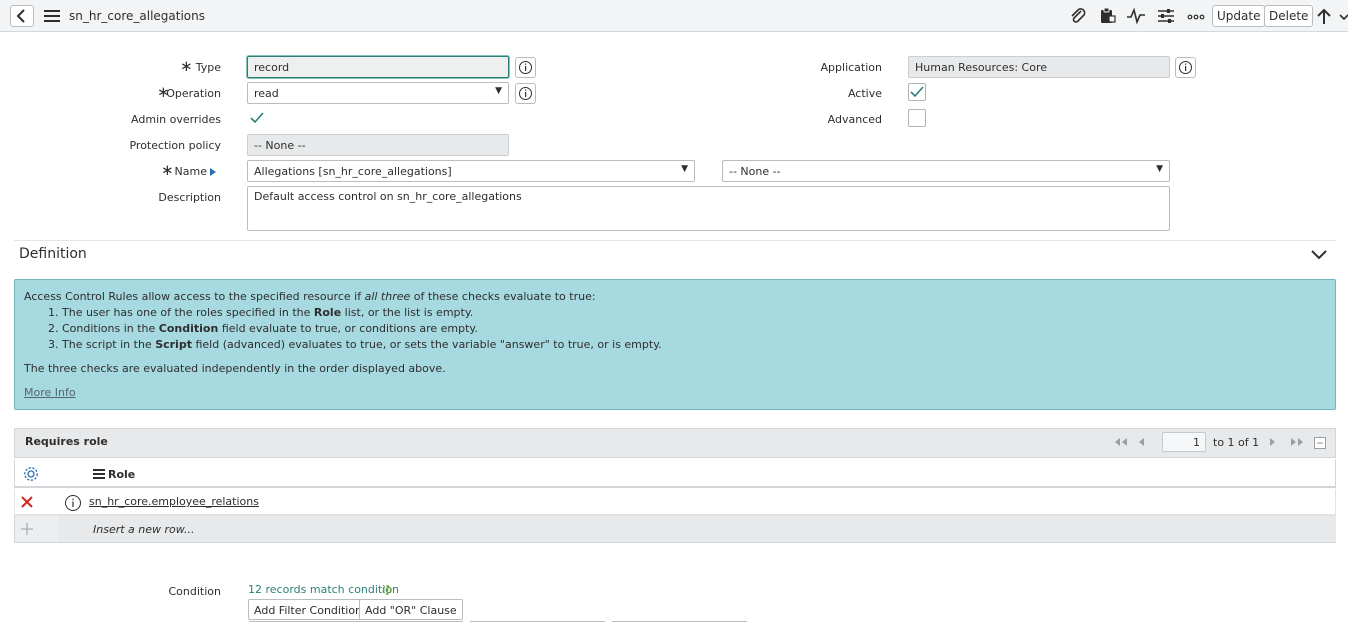  I want to click on name-field-select: -- None -- ▼, so click(946, 171).